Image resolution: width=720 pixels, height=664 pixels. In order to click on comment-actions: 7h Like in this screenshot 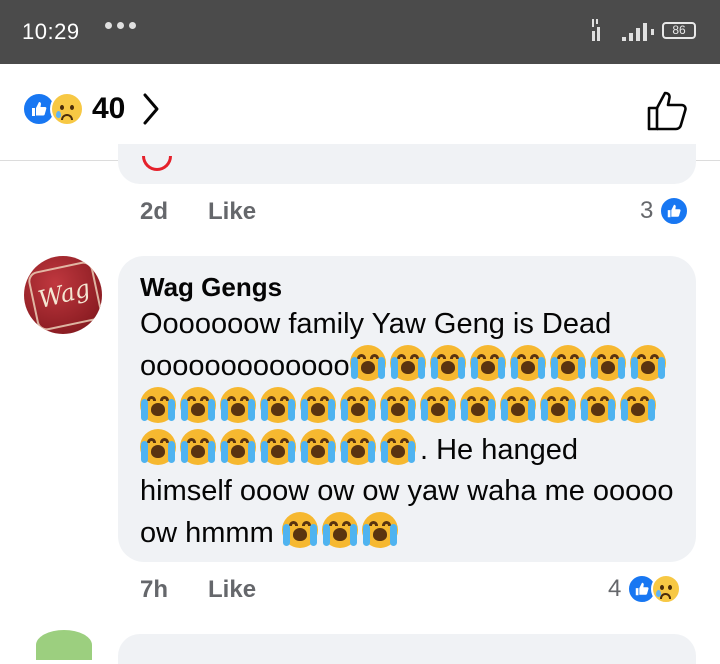, I will do `click(198, 590)`.